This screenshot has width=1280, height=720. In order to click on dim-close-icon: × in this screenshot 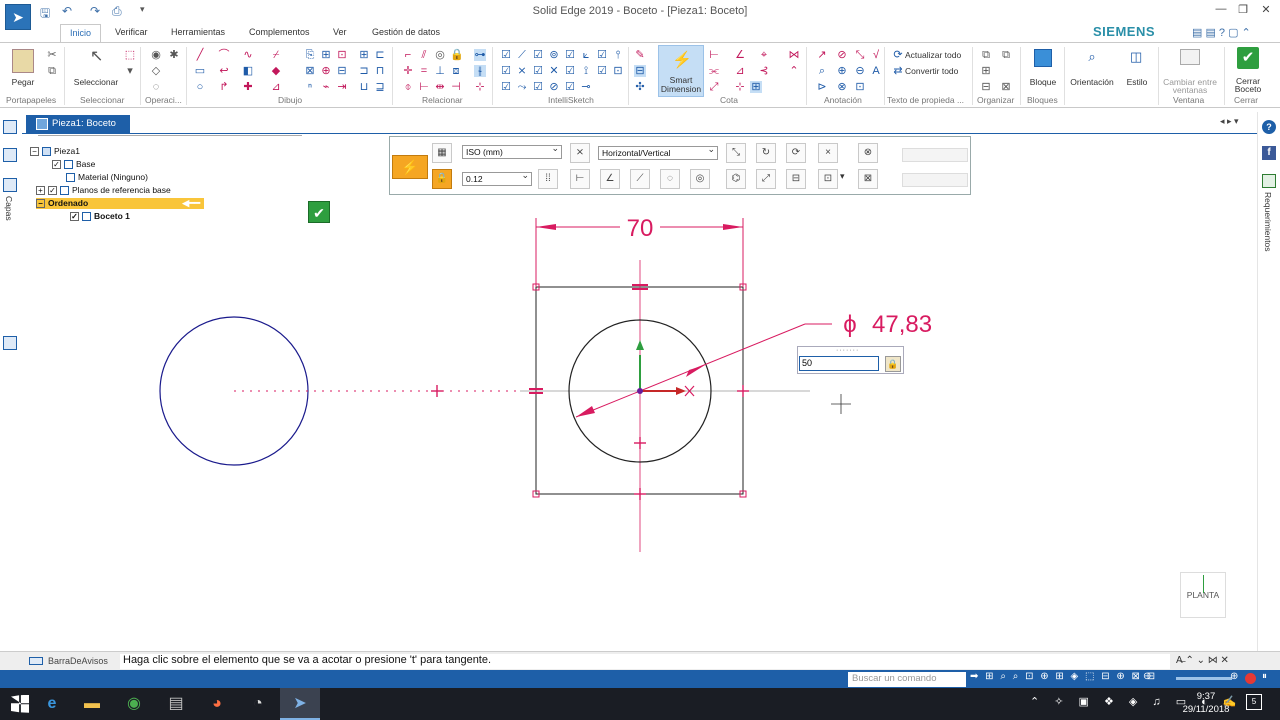, I will do `click(828, 153)`.